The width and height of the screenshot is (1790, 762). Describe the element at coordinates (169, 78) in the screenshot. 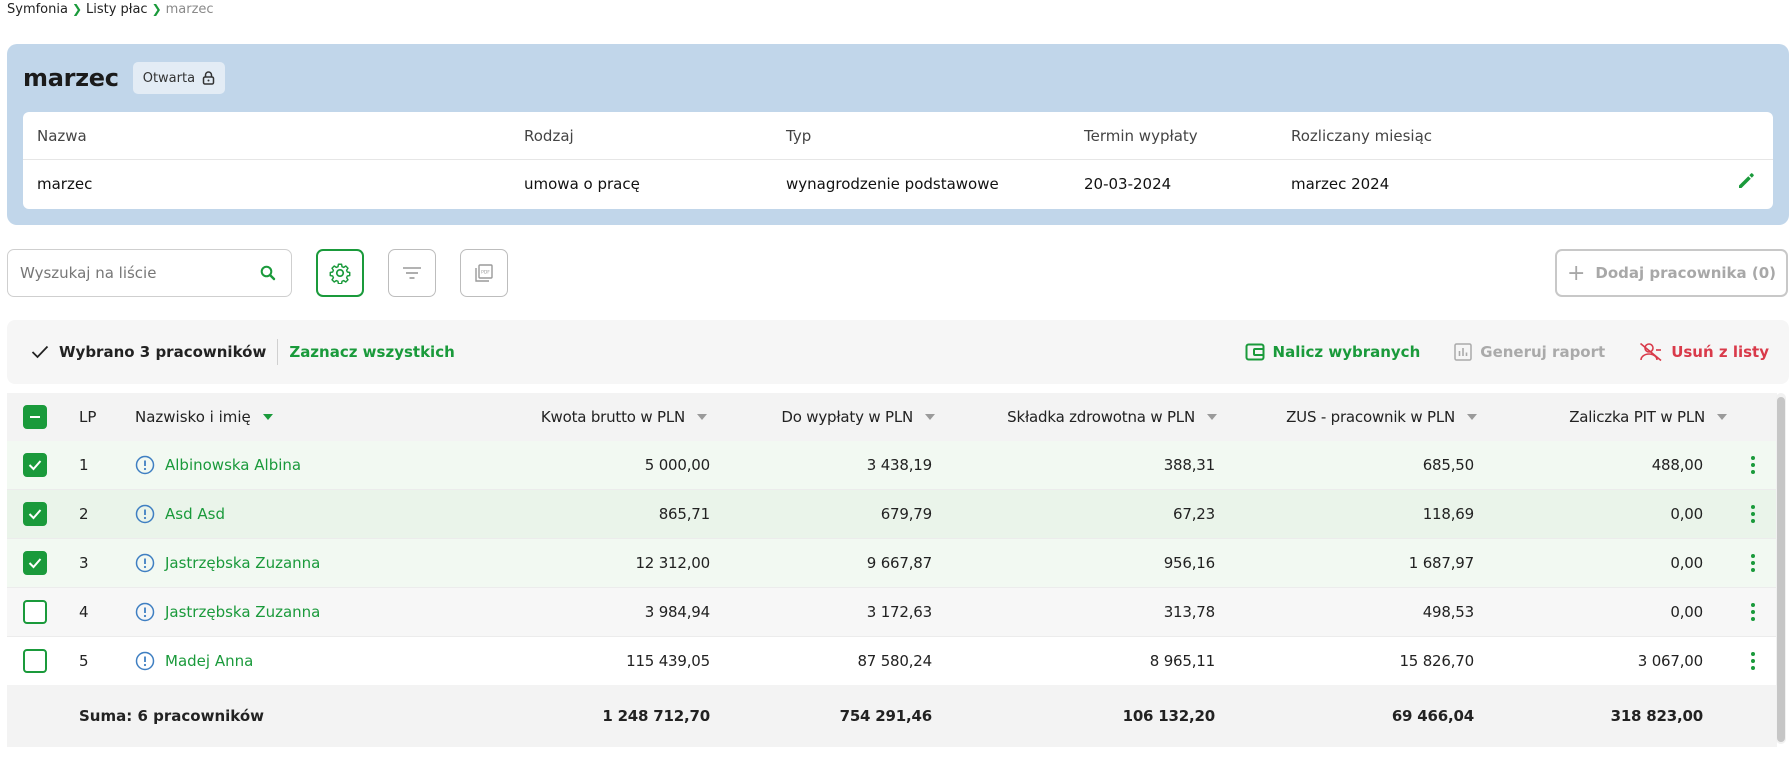

I see `status-badge-label: Otwarta` at that location.